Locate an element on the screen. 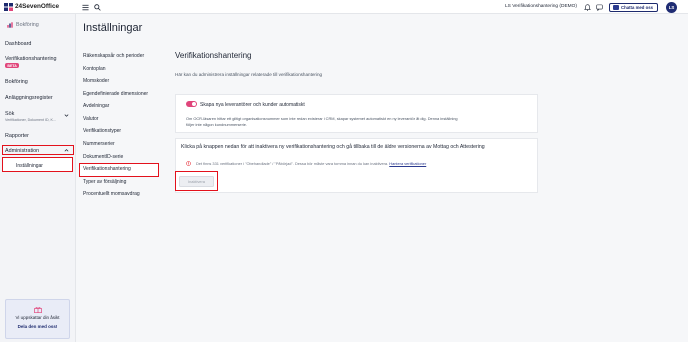 The width and height of the screenshot is (688, 342). module-title: Bokföring is located at coordinates (23, 25).